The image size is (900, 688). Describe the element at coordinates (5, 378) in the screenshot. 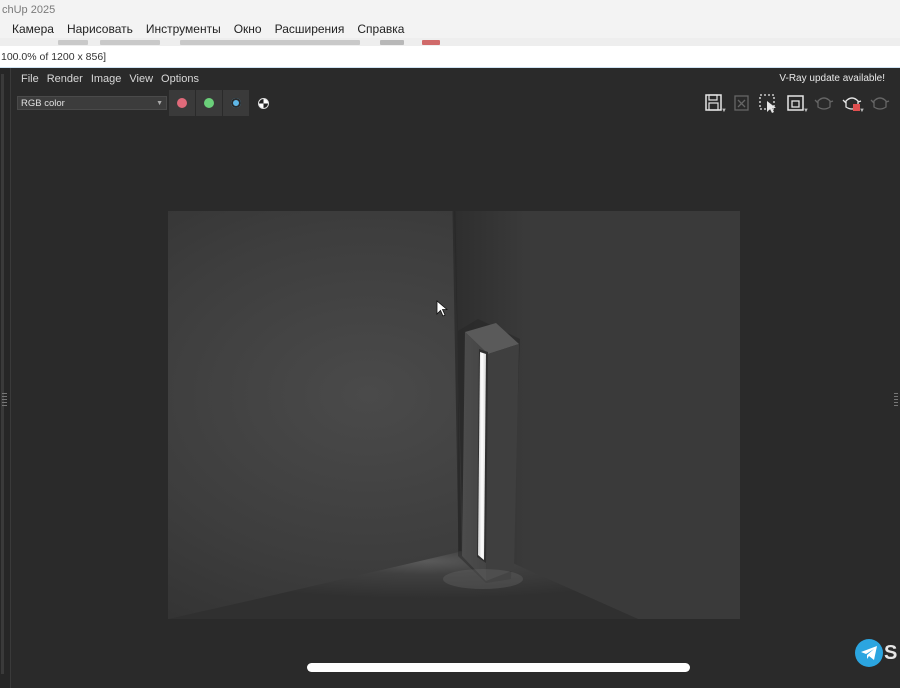

I see `viewport-edge` at that location.